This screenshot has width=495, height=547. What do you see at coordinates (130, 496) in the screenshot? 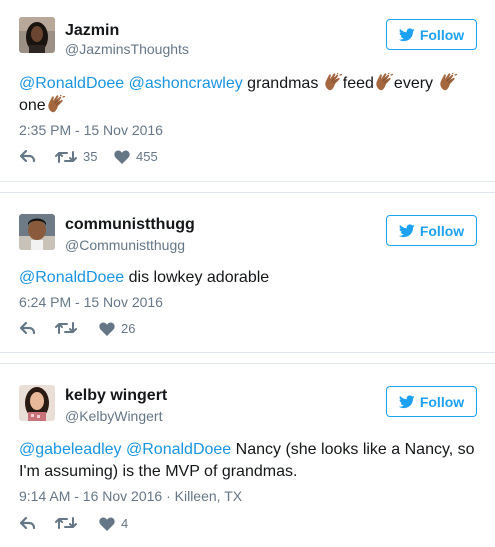
I see `timestamp: 9:14 AM - 16 Nov 2016 · Killeen, TX` at bounding box center [130, 496].